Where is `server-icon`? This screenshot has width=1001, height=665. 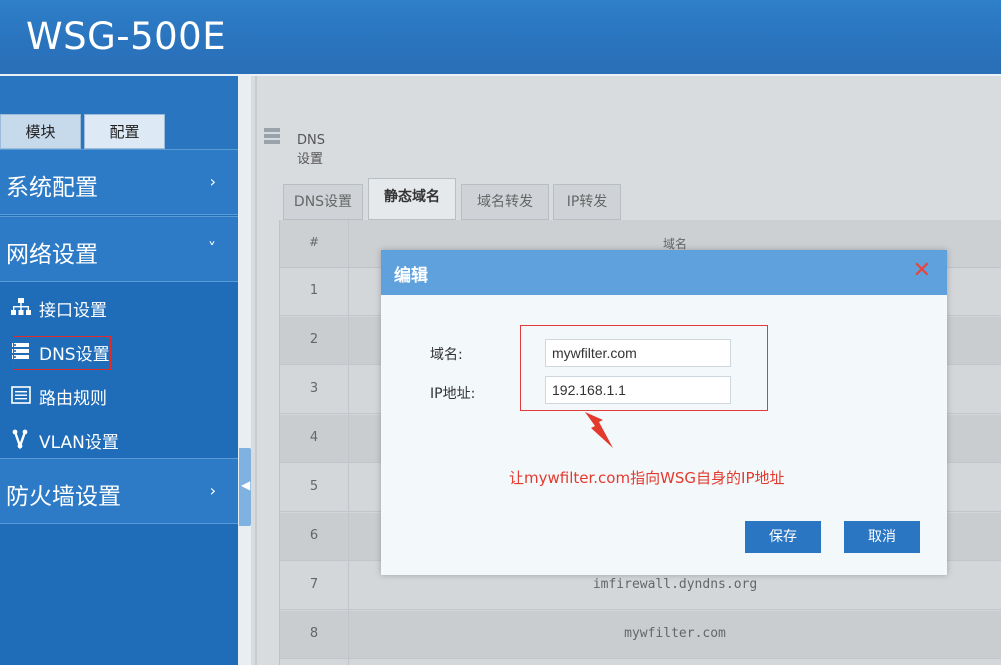 server-icon is located at coordinates (272, 136).